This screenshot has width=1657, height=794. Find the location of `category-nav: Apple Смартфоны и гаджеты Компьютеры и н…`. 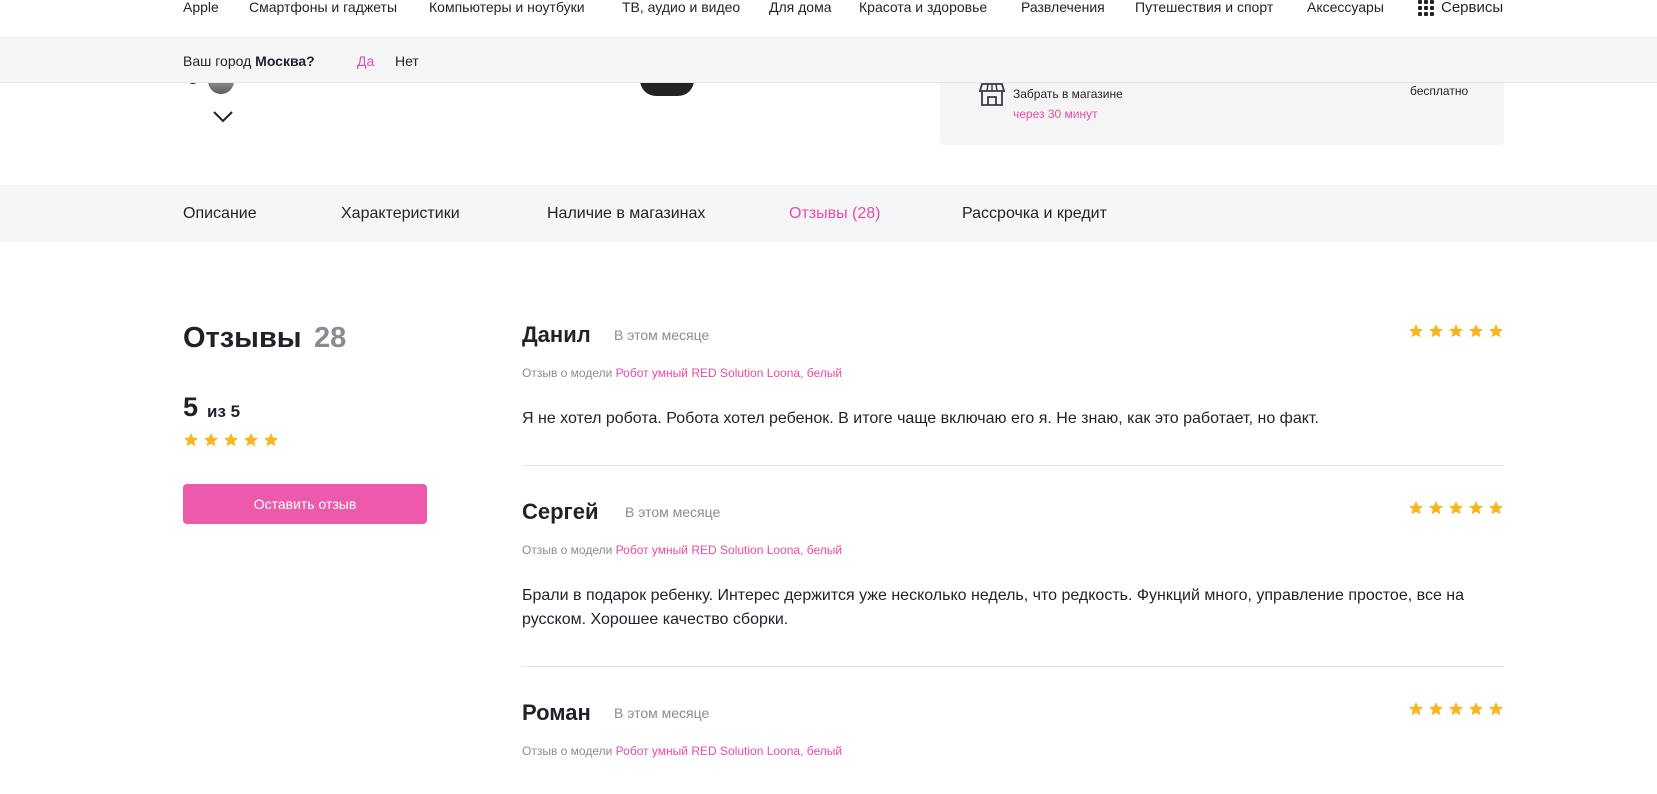

category-nav: Apple Смартфоны и гаджеты Компьютеры и н… is located at coordinates (828, 19).